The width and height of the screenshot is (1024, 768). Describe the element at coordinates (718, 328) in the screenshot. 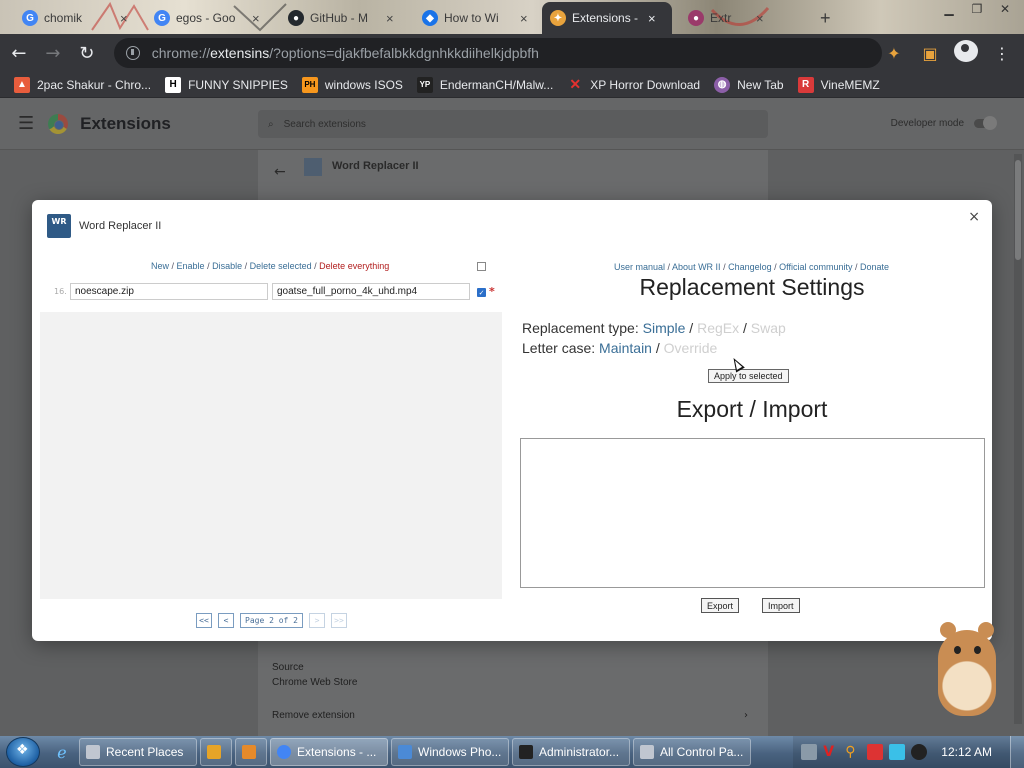

I see `regex-option: RegEx` at that location.